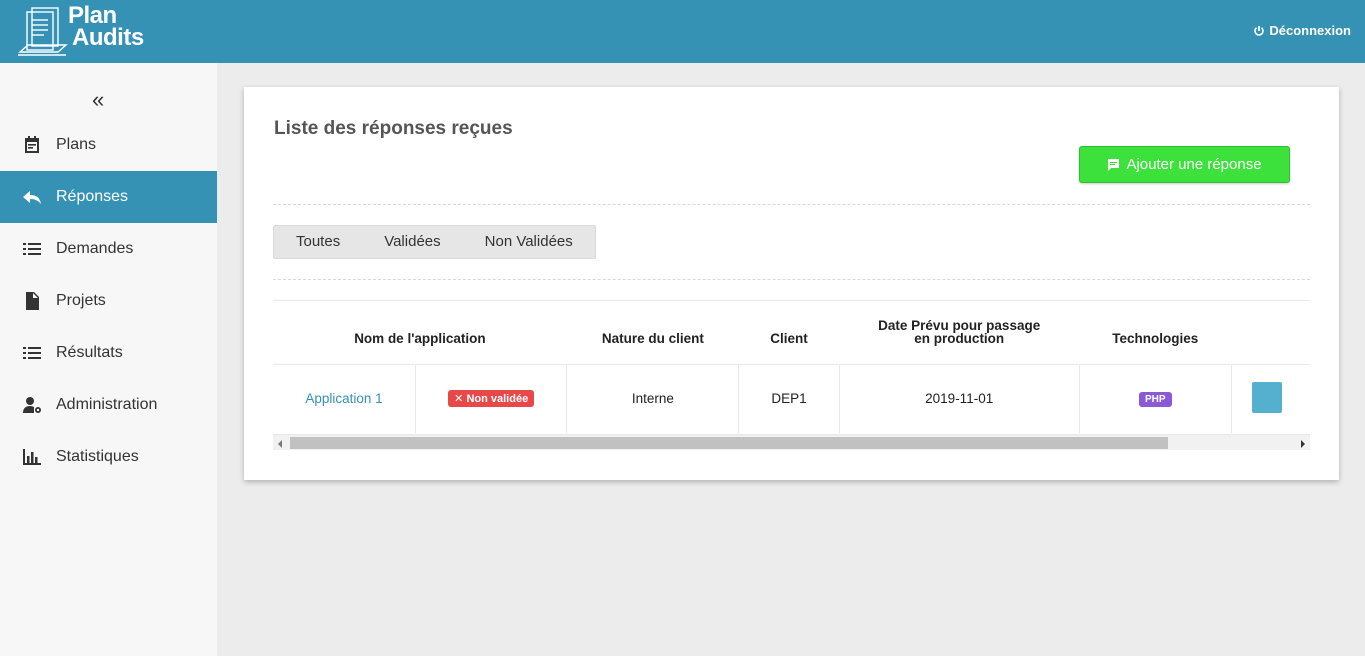 The height and width of the screenshot is (656, 1365). I want to click on comment-icon, so click(1114, 165).